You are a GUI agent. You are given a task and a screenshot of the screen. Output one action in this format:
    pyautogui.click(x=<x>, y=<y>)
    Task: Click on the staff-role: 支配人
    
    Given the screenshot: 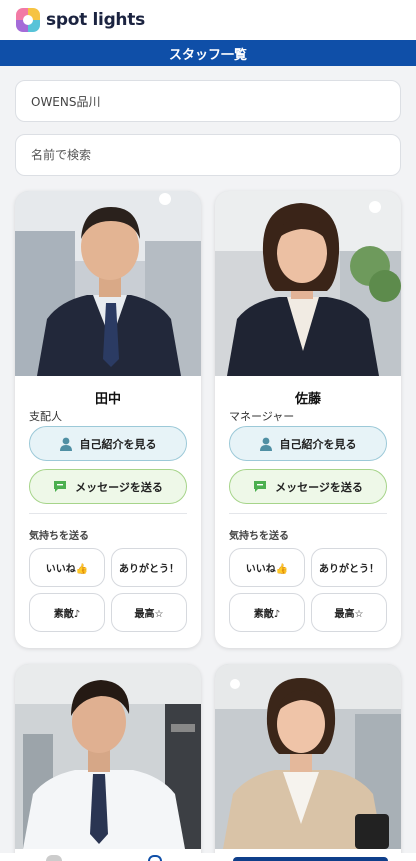 What is the action you would take?
    pyautogui.click(x=45, y=416)
    